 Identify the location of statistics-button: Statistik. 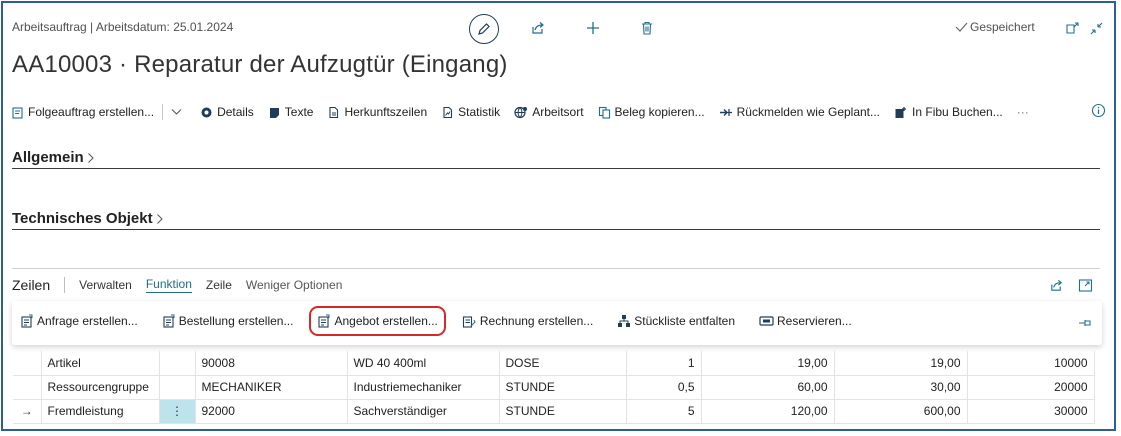
(470, 112).